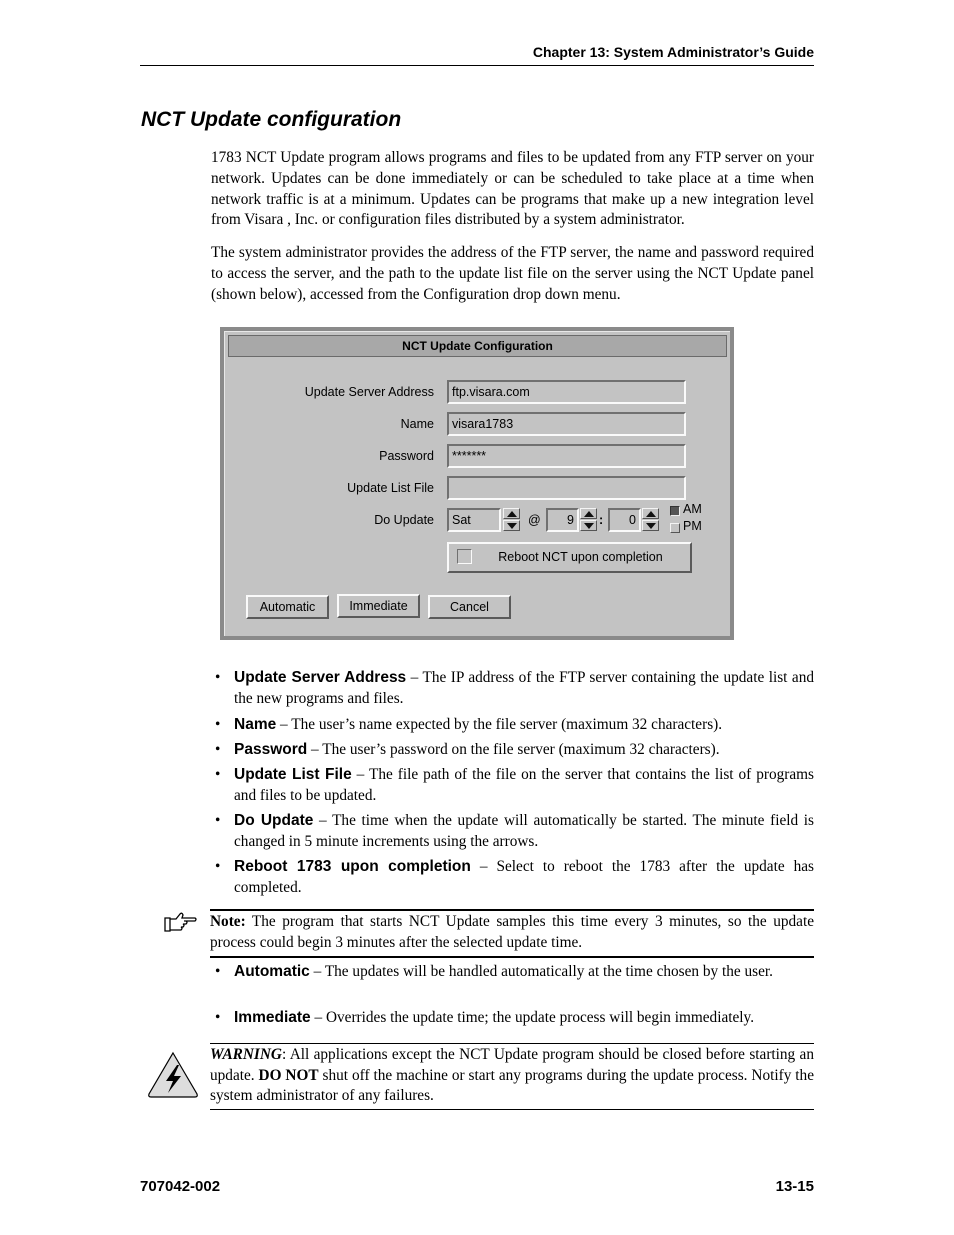 Image resolution: width=954 pixels, height=1235 pixels. I want to click on reboot-checkbox, so click(464, 556).